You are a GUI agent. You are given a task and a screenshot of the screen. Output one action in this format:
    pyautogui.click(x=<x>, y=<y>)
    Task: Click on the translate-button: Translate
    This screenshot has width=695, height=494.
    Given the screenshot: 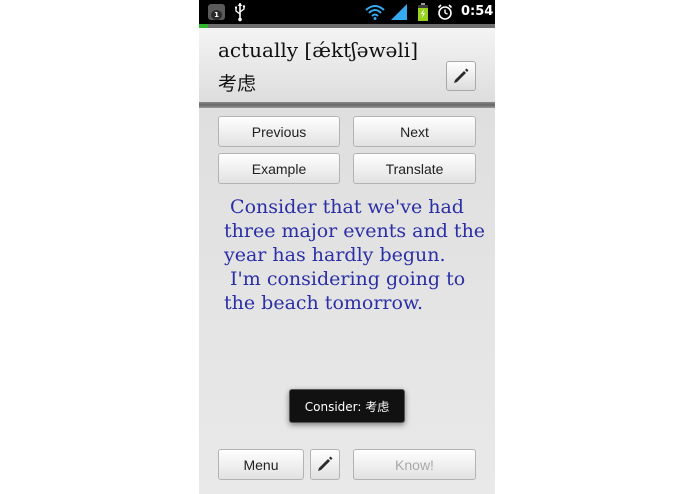 What is the action you would take?
    pyautogui.click(x=414, y=168)
    